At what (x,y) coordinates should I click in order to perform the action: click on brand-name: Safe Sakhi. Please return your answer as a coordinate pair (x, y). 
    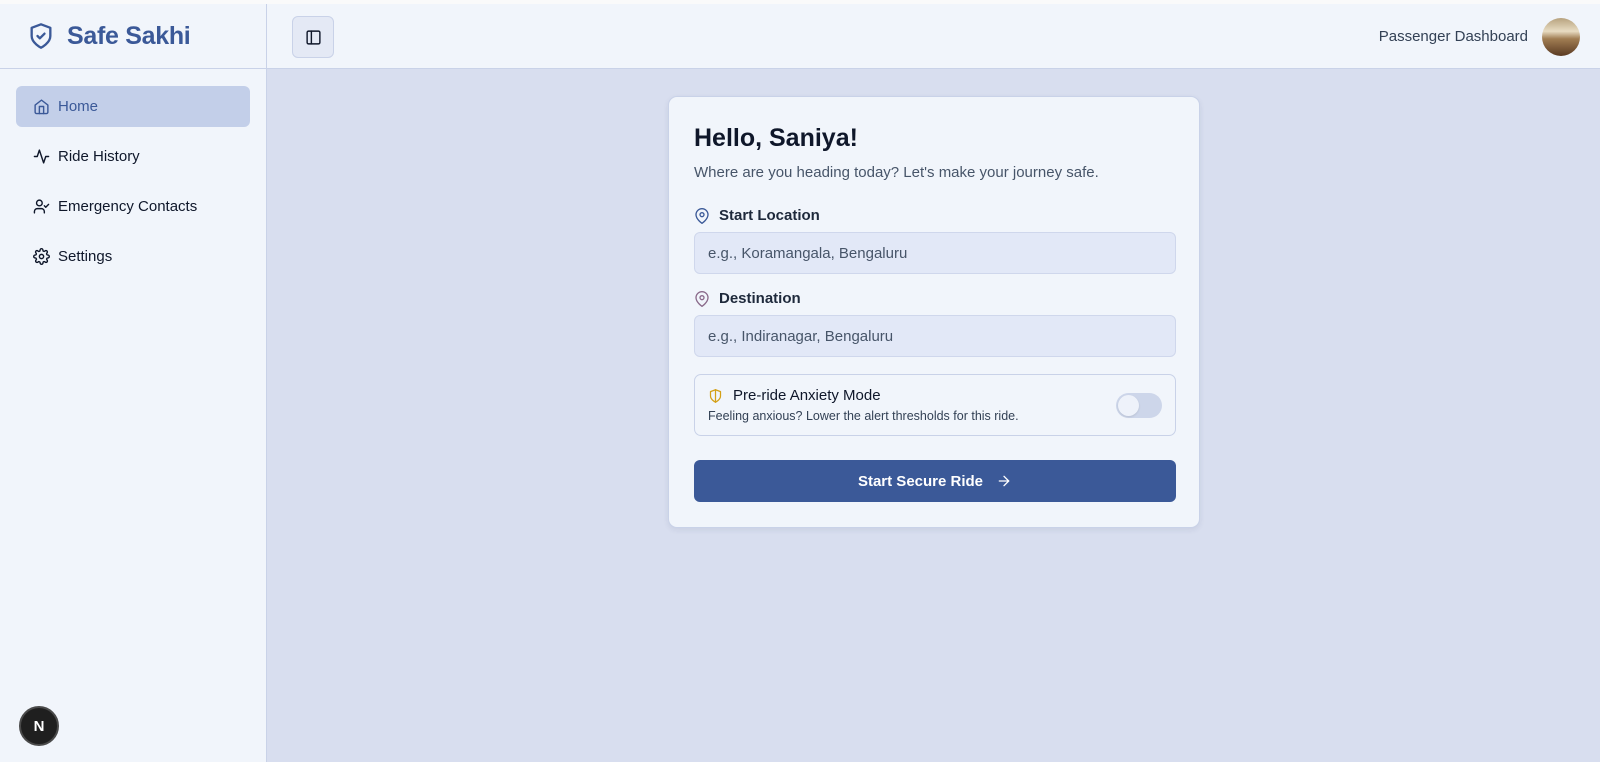
    Looking at the image, I should click on (129, 35).